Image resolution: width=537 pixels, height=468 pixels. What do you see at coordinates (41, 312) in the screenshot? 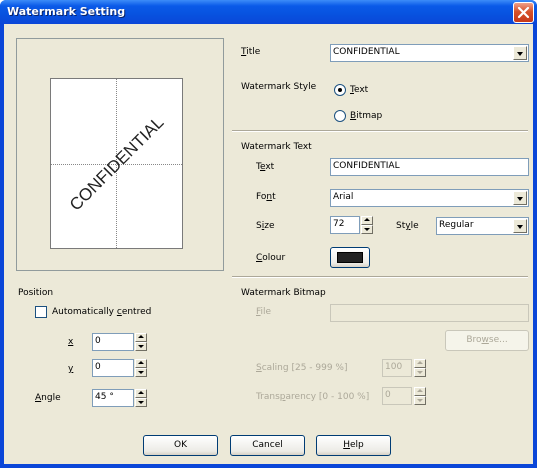
I see `auto-centred-checkbox` at bounding box center [41, 312].